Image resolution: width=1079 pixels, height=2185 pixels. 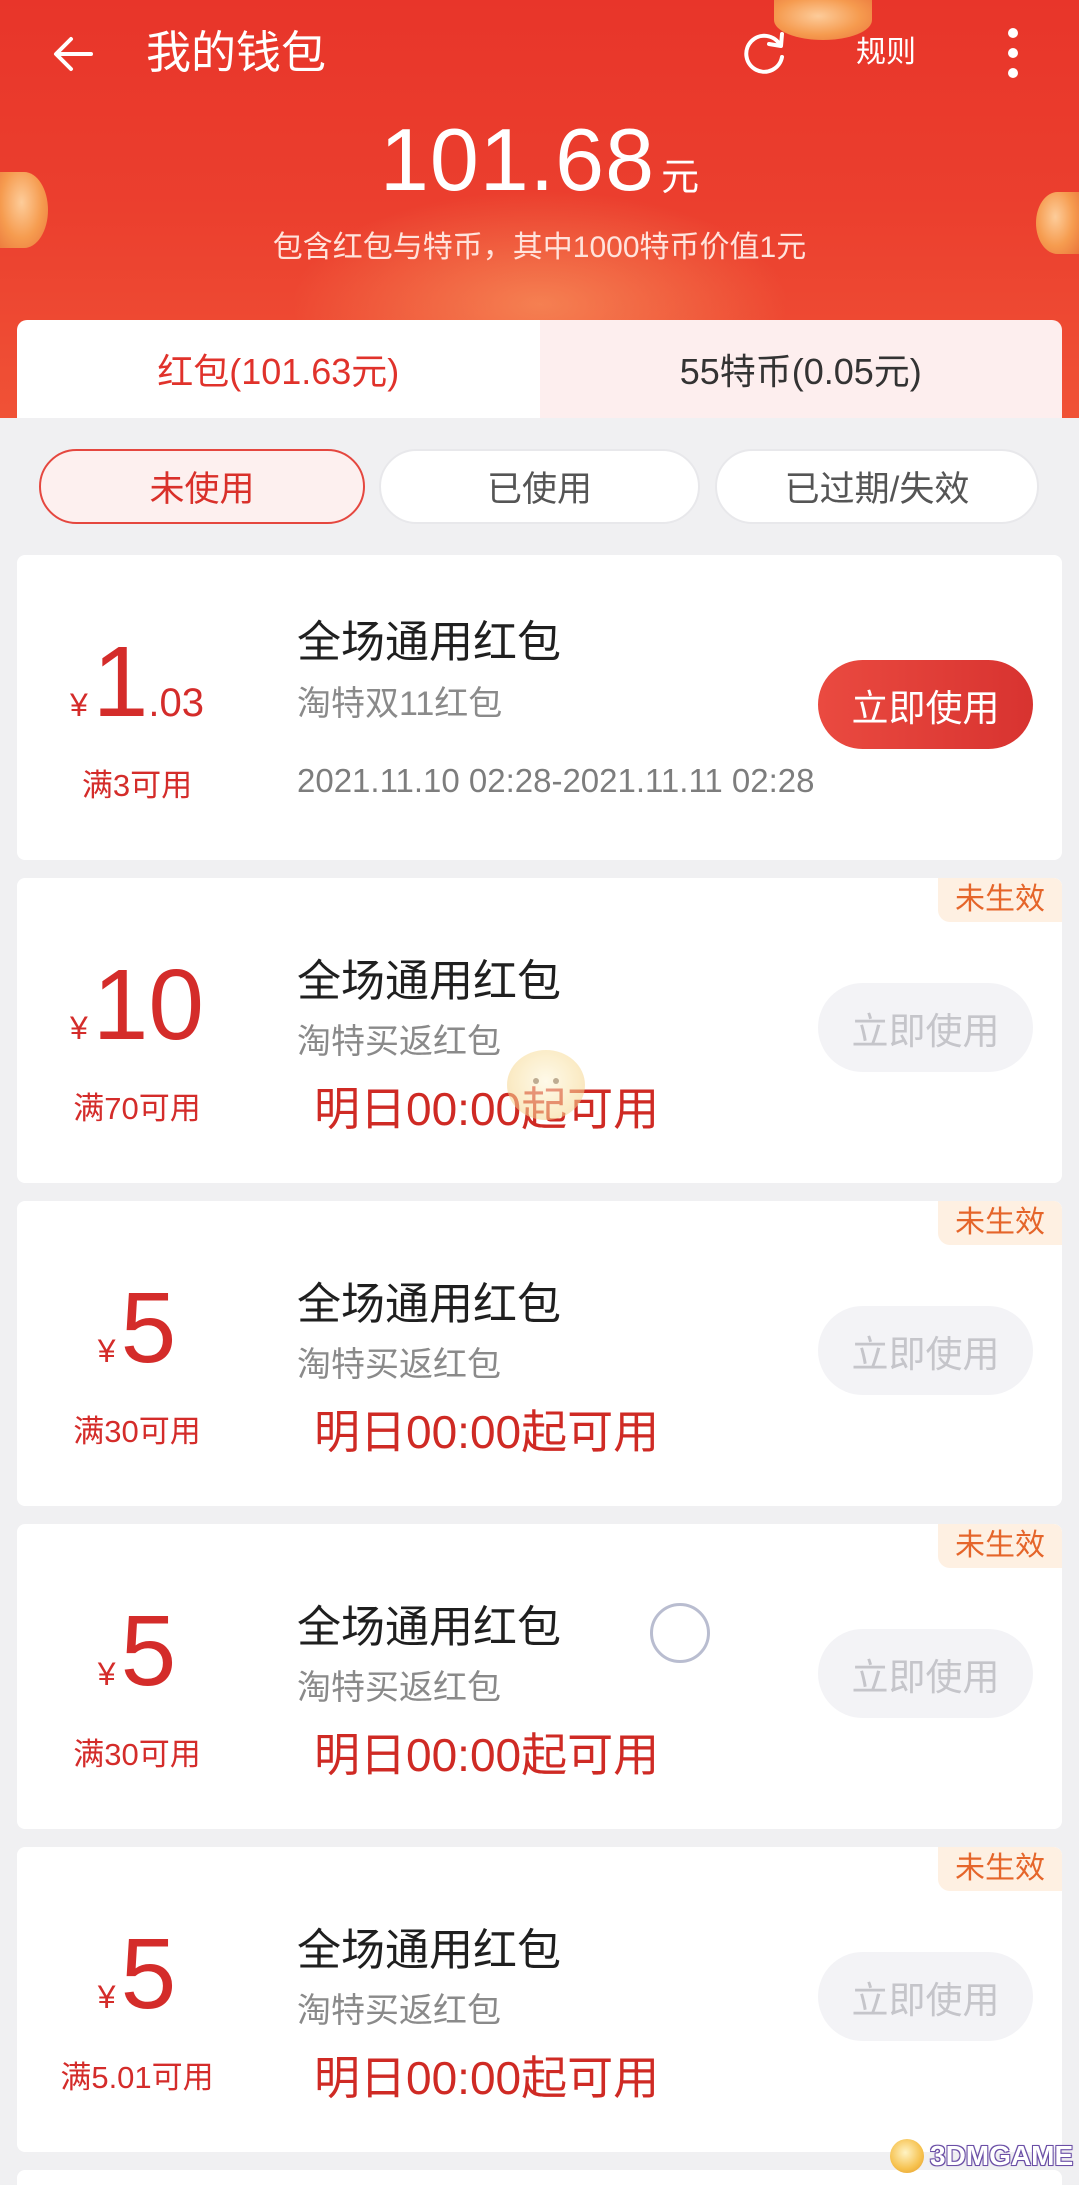 I want to click on coupon-amount: ¥ 1 .03, so click(x=137, y=693).